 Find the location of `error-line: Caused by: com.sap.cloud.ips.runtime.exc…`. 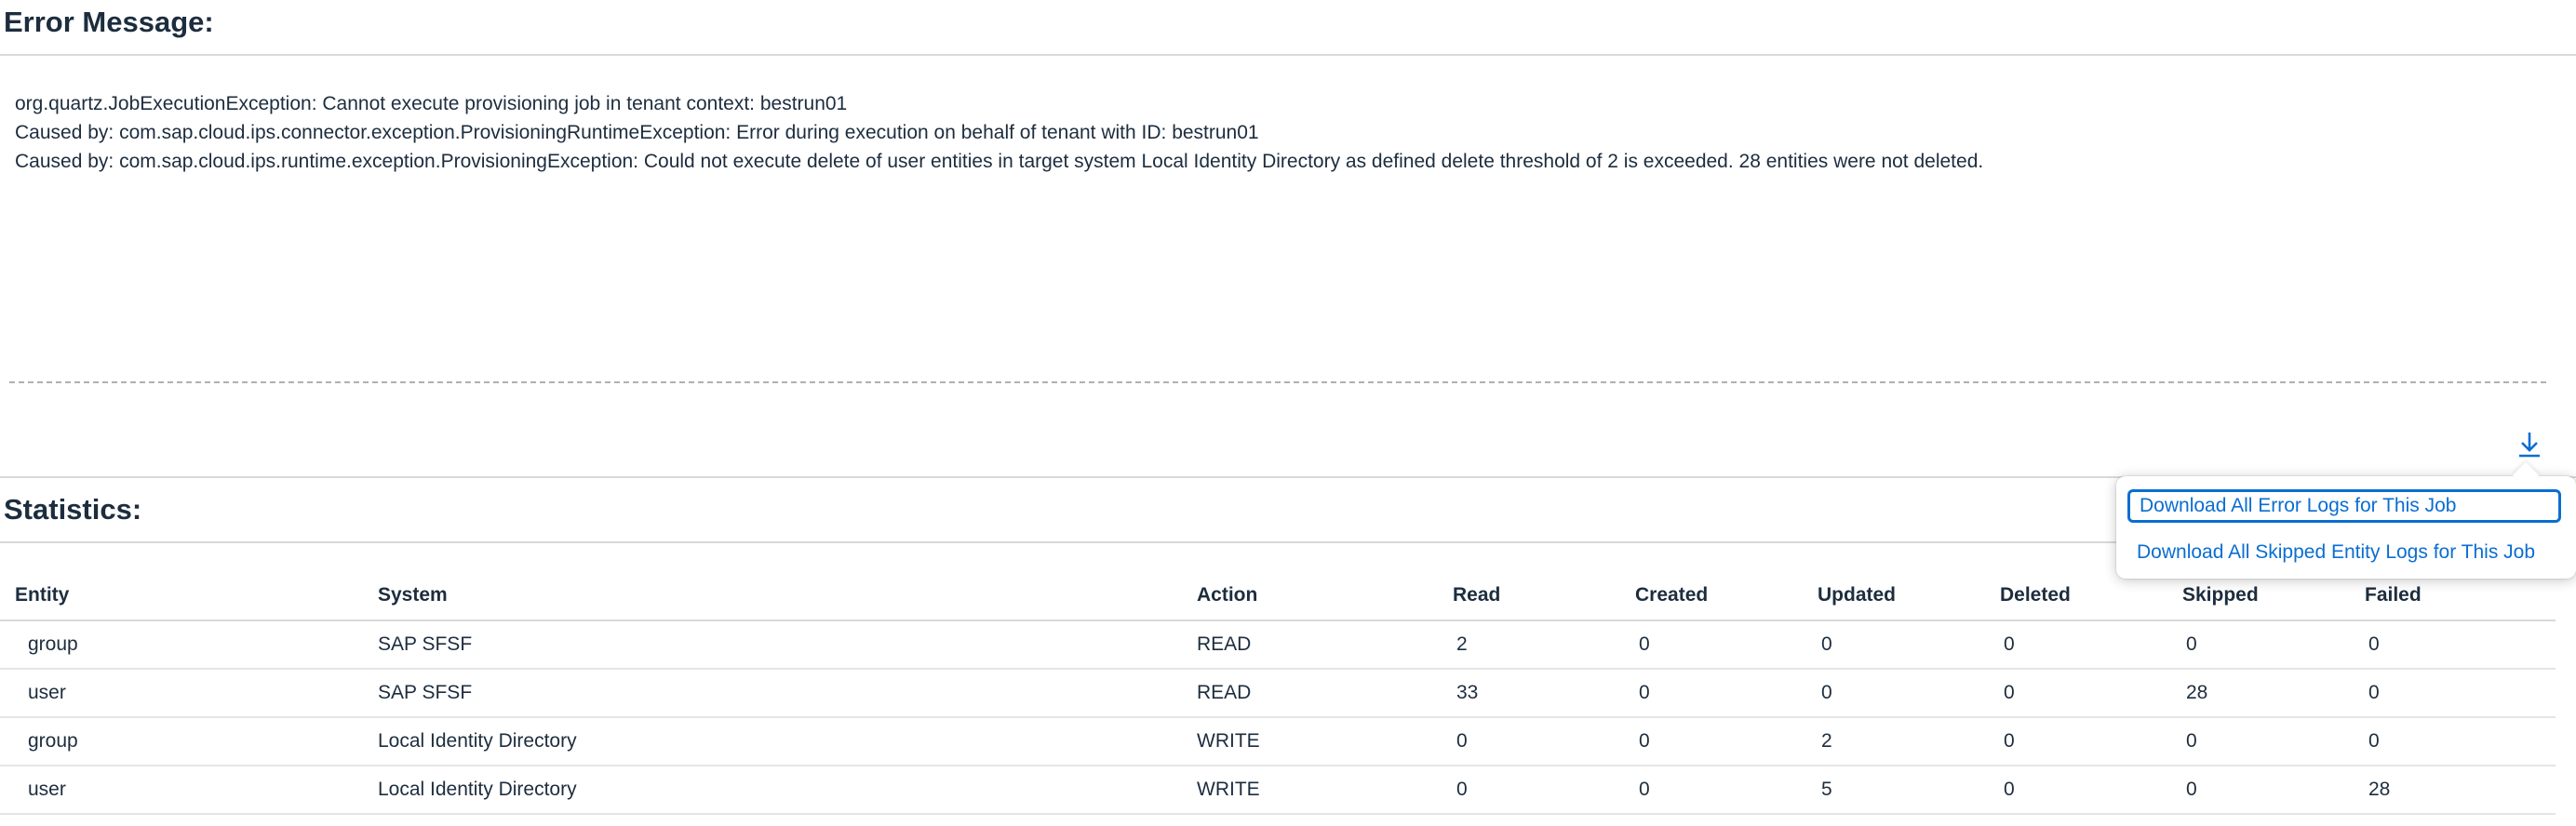

error-line: Caused by: com.sap.cloud.ips.runtime.exc… is located at coordinates (999, 161).